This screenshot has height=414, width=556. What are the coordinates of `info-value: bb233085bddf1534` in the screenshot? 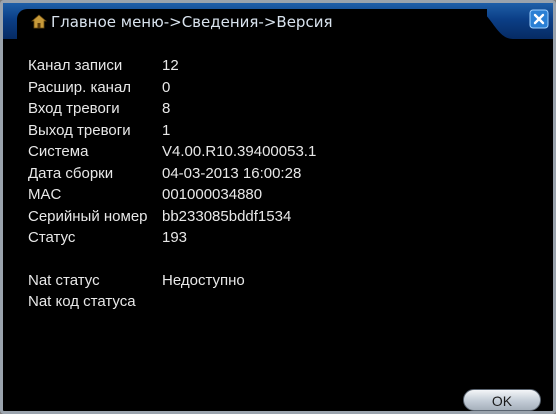 It's located at (227, 216).